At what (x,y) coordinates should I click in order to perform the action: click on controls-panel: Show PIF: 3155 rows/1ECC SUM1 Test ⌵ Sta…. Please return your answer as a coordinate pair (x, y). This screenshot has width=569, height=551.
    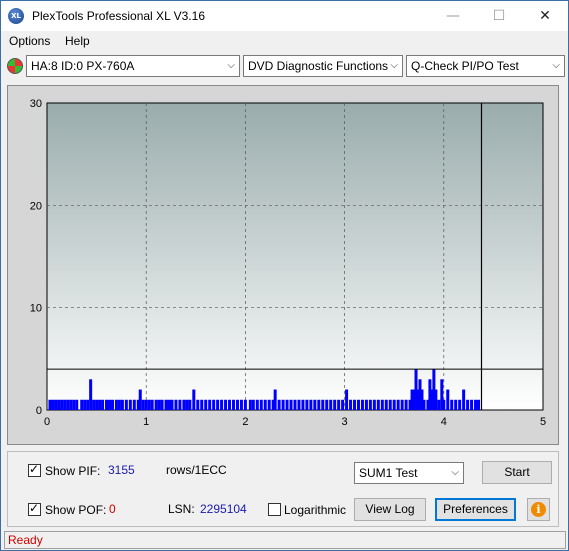
    Looking at the image, I should click on (283, 489).